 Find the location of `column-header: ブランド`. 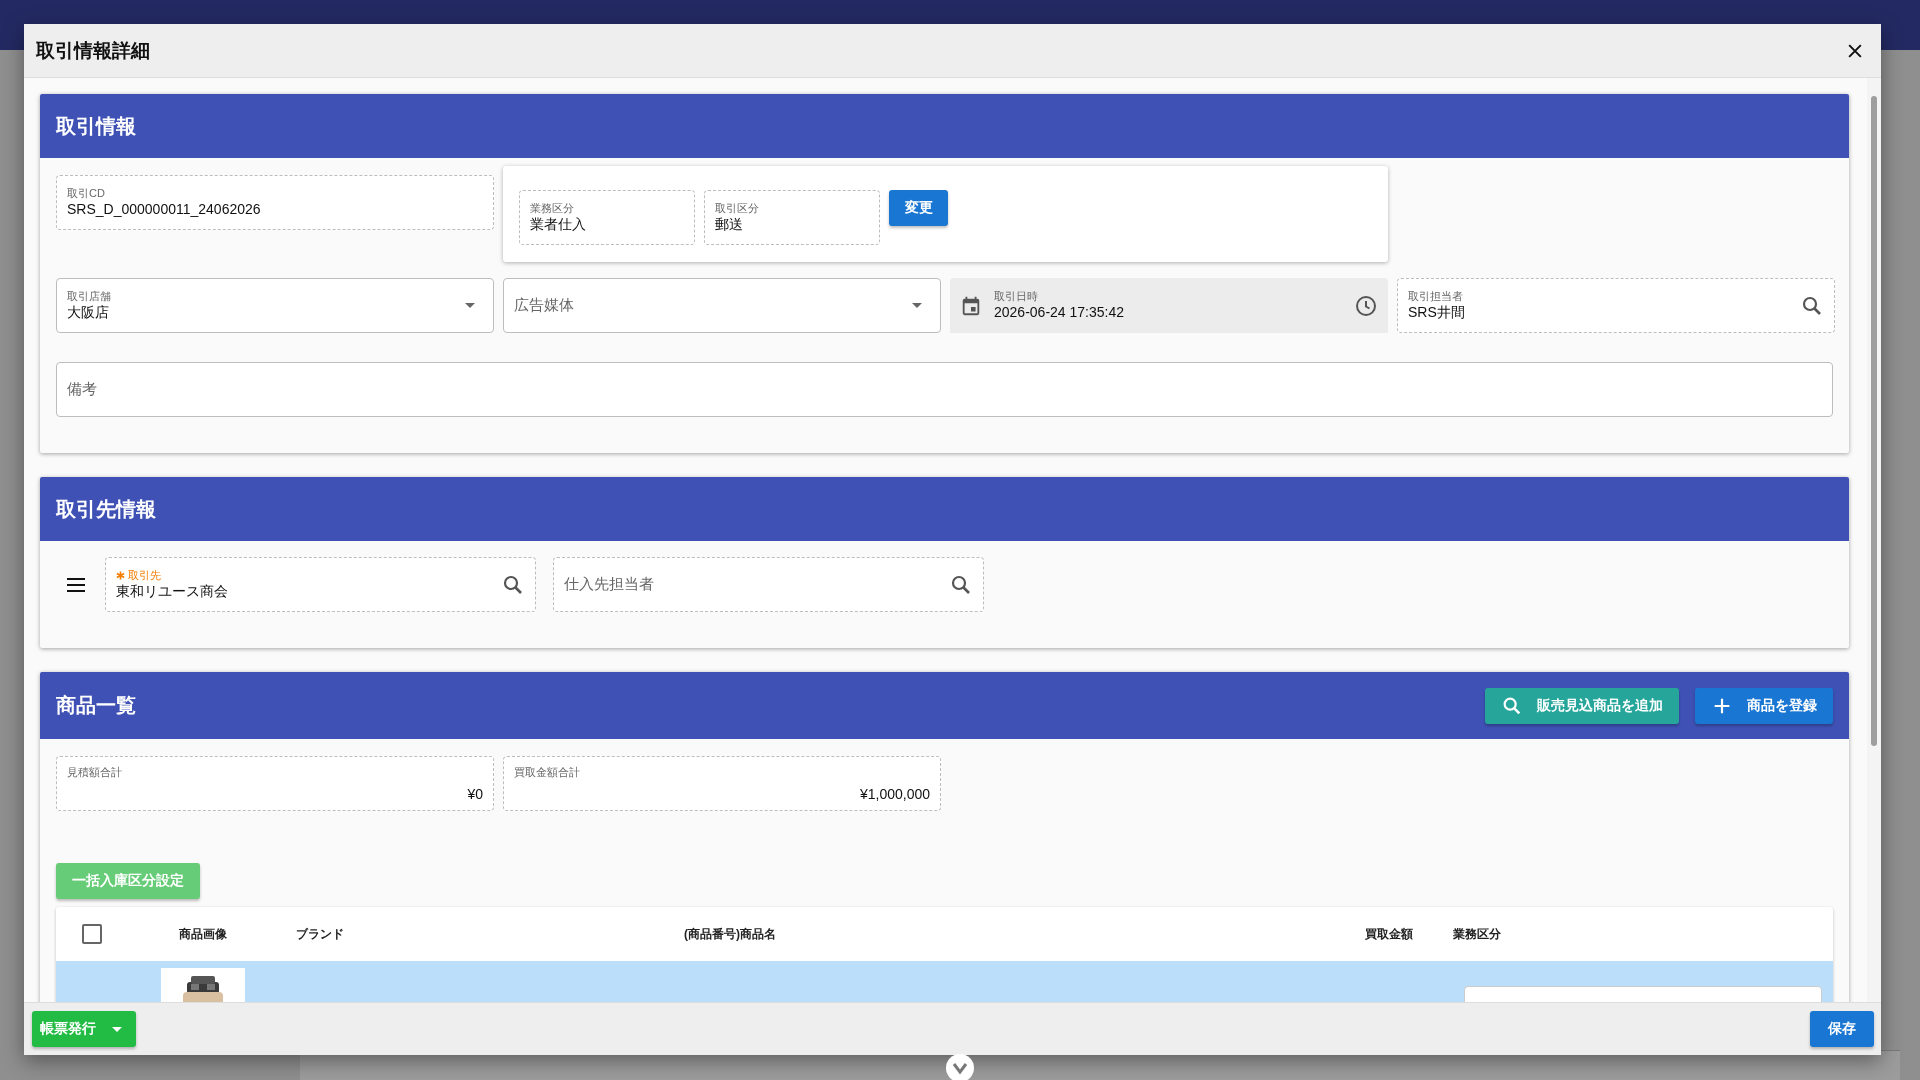

column-header: ブランド is located at coordinates (320, 934).